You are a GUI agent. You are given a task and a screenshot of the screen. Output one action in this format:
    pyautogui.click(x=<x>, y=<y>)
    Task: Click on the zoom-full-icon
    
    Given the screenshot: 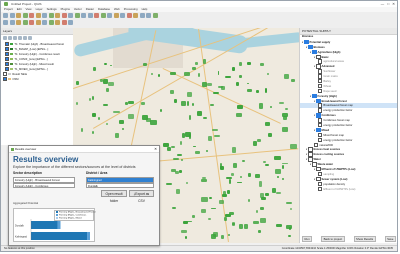 What is the action you would take?
    pyautogui.click(x=64, y=15)
    